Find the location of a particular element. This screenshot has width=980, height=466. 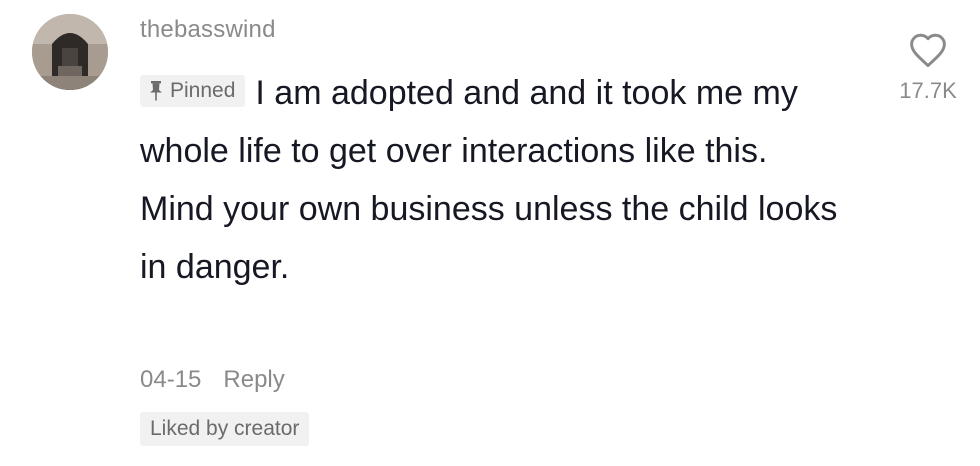

reply-button: Reply is located at coordinates (253, 379).